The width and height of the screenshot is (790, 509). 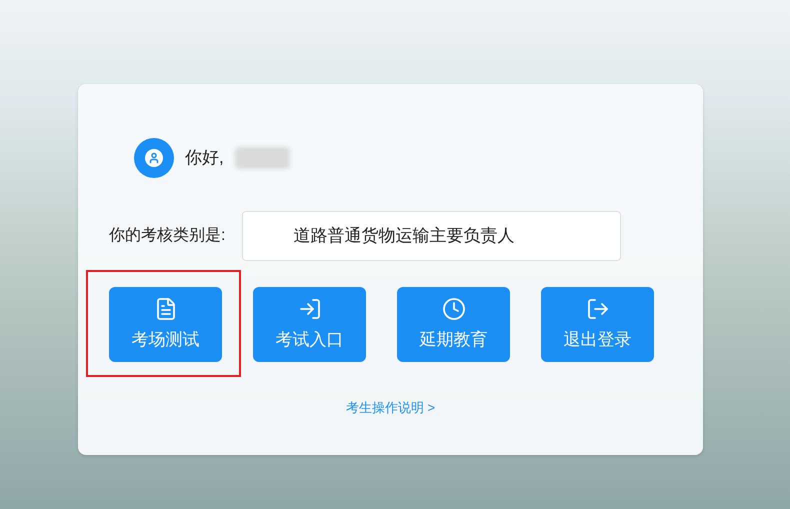 I want to click on clock-icon, so click(x=454, y=308).